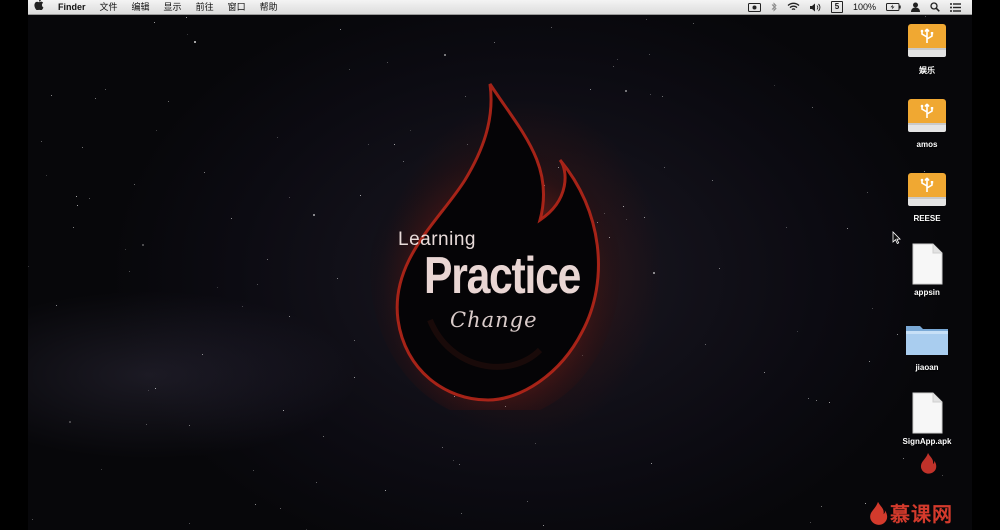  What do you see at coordinates (40, 7) in the screenshot?
I see `apple-logo-icon` at bounding box center [40, 7].